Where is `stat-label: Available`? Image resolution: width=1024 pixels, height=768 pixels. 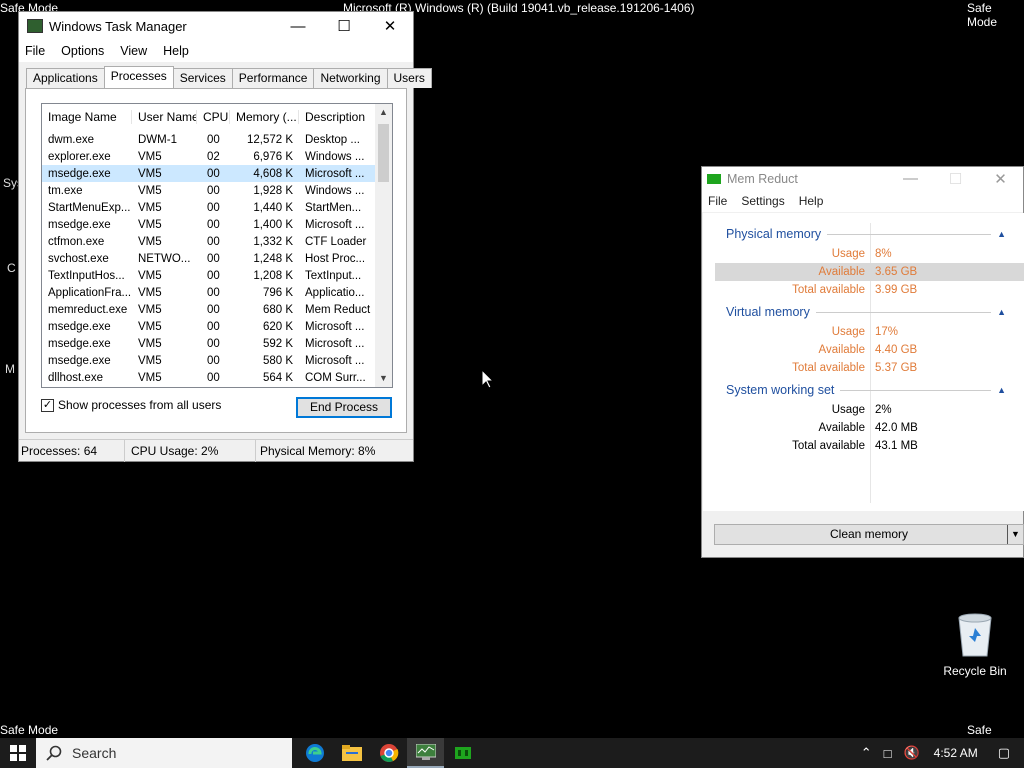 stat-label: Available is located at coordinates (841, 350).